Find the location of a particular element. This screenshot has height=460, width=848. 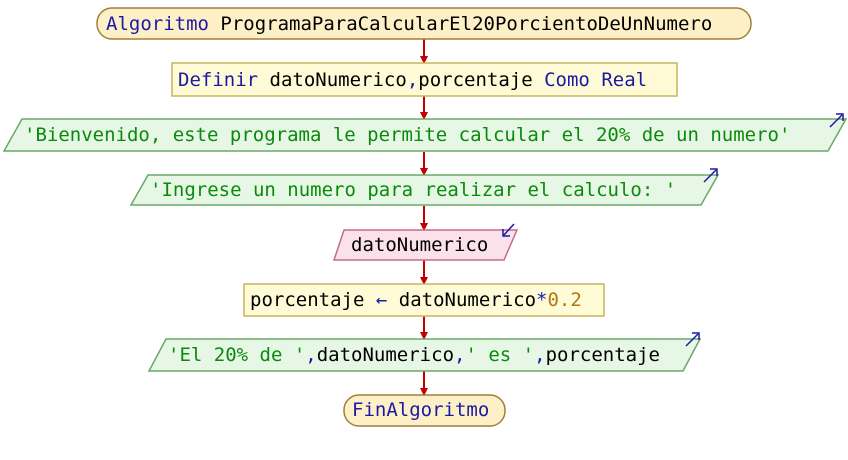

define-comma: , is located at coordinates (412, 80).